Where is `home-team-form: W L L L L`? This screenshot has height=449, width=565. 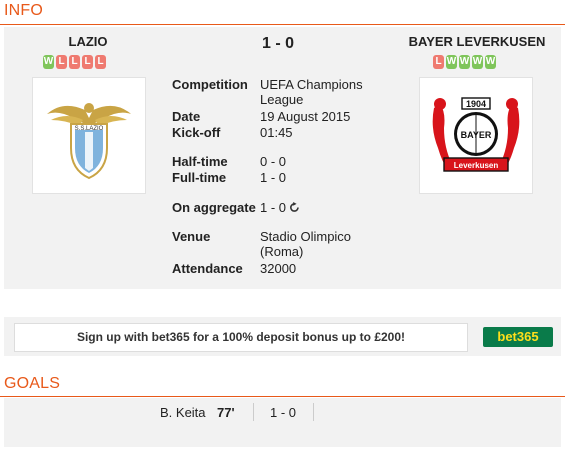
home-team-form: W L L L L is located at coordinates (74, 62).